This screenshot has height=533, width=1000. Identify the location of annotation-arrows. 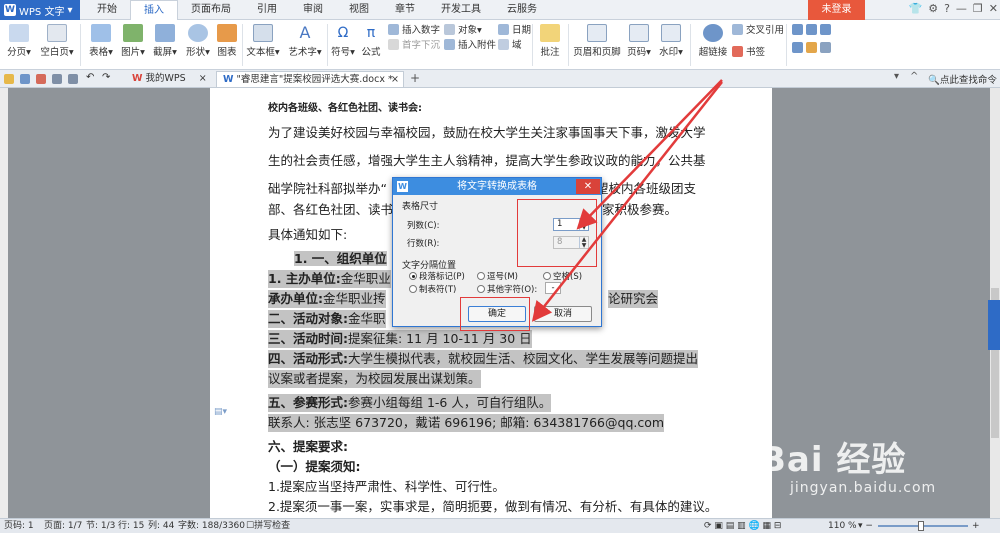
(627, 200).